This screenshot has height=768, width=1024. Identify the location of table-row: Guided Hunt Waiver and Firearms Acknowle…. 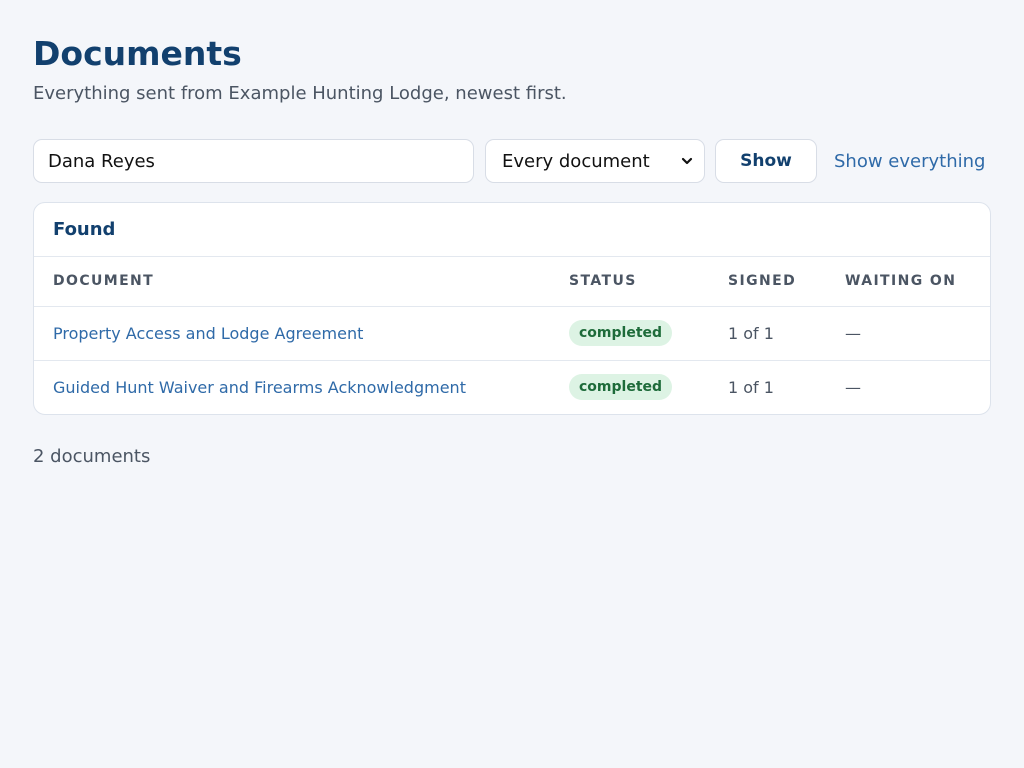
(512, 386).